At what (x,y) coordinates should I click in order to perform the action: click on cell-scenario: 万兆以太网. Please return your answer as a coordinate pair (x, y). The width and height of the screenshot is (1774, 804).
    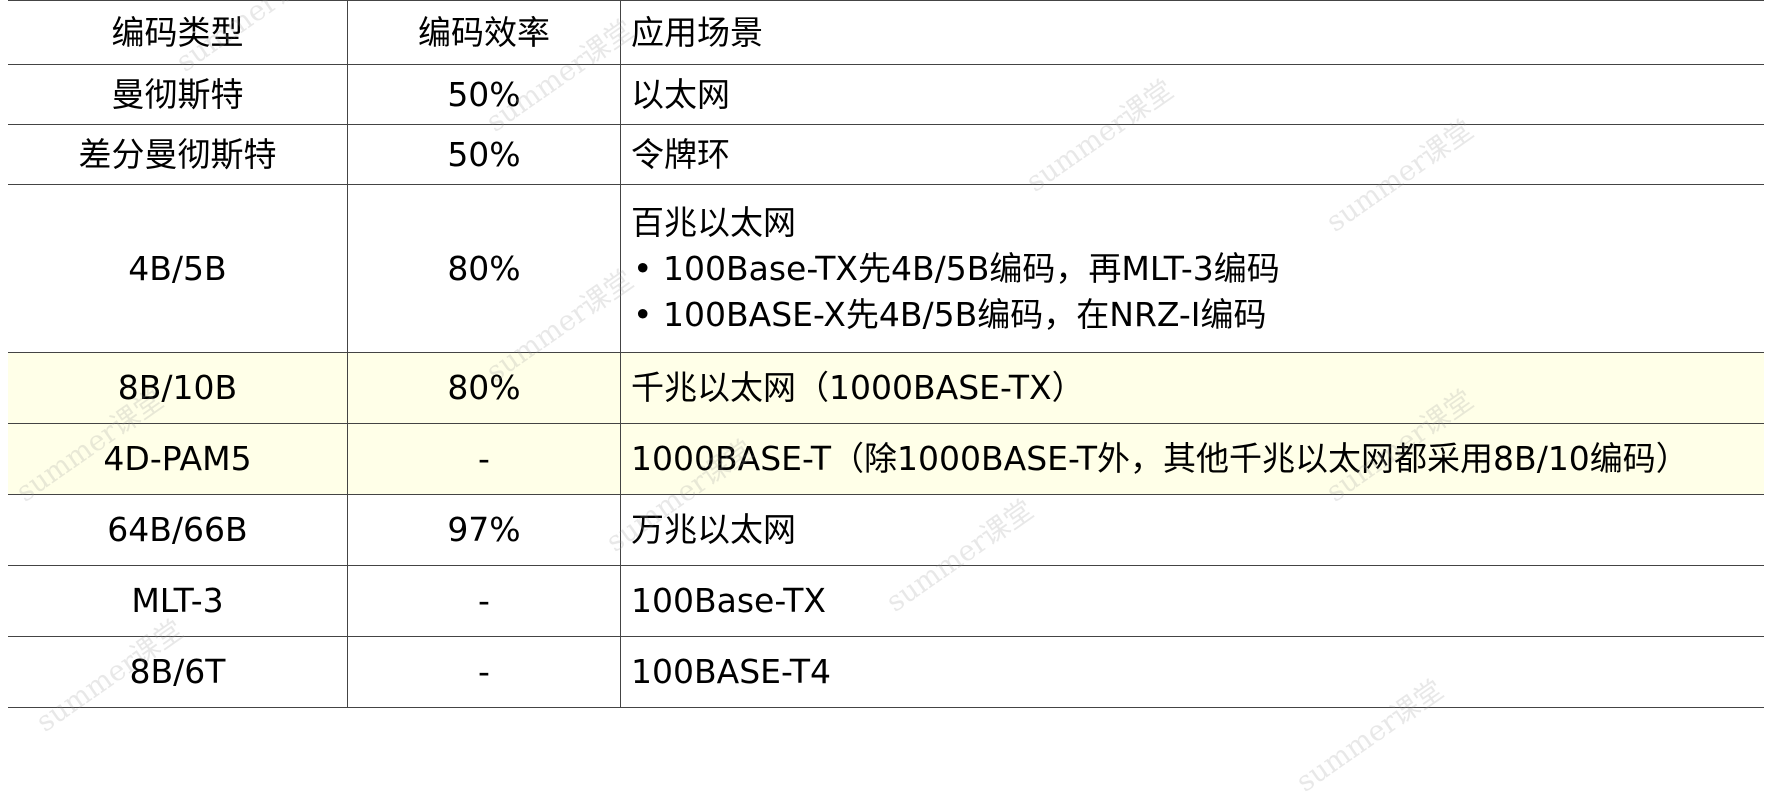
    Looking at the image, I should click on (1192, 530).